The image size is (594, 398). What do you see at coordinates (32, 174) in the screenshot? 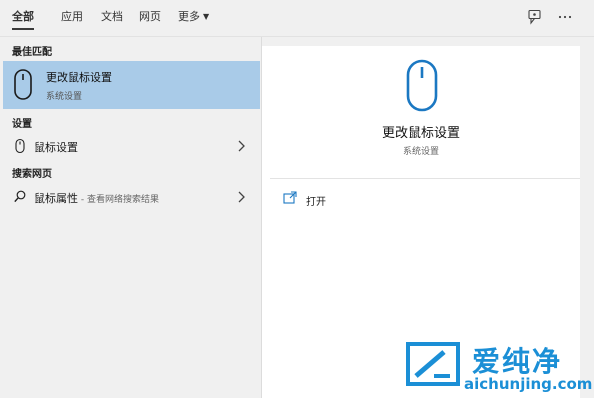
I see `web-search-heading: 搜索网页` at bounding box center [32, 174].